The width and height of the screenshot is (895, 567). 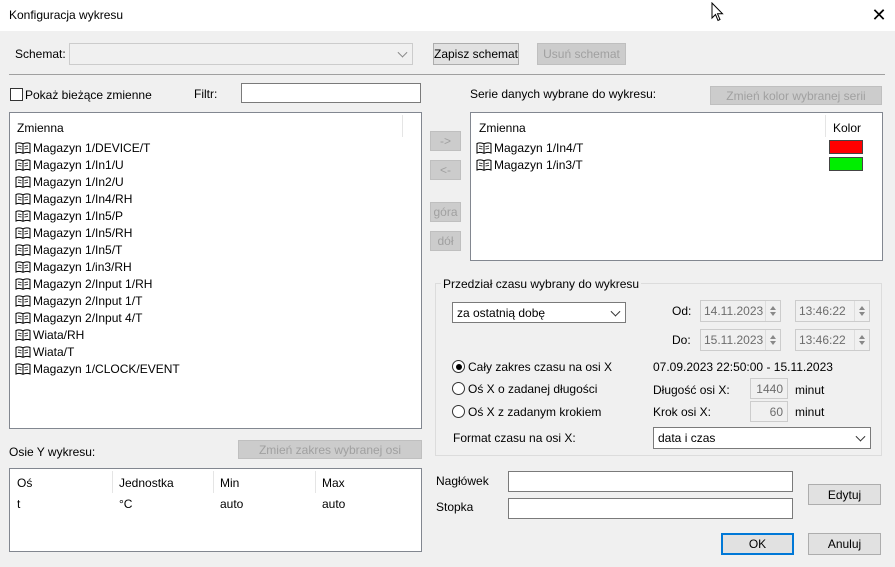 I want to click on y-axis-column-max: Max, so click(x=333, y=483).